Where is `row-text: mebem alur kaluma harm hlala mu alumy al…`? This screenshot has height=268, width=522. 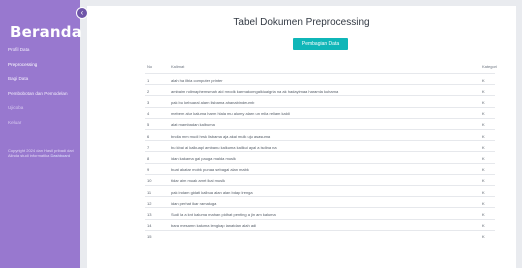 row-text: mebem alur kaluma harm hlala mu alumy al… is located at coordinates (230, 114).